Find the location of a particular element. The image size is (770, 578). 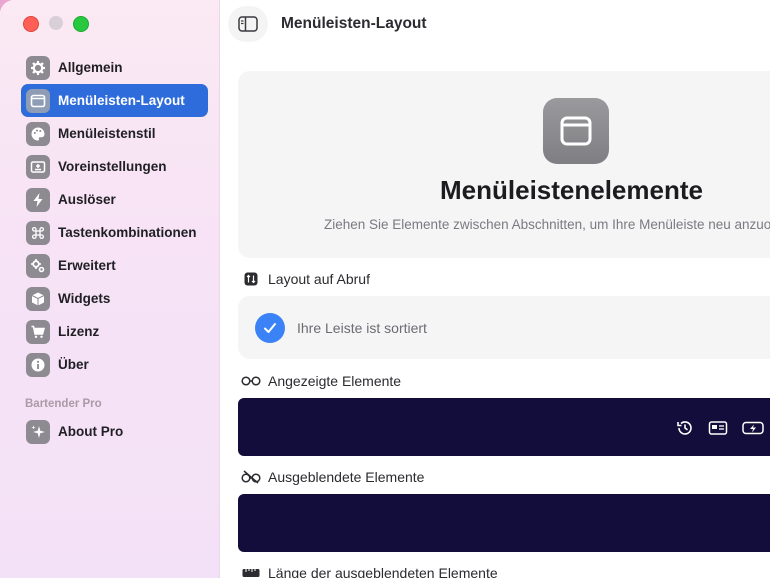

sparkle-icon is located at coordinates (38, 431).